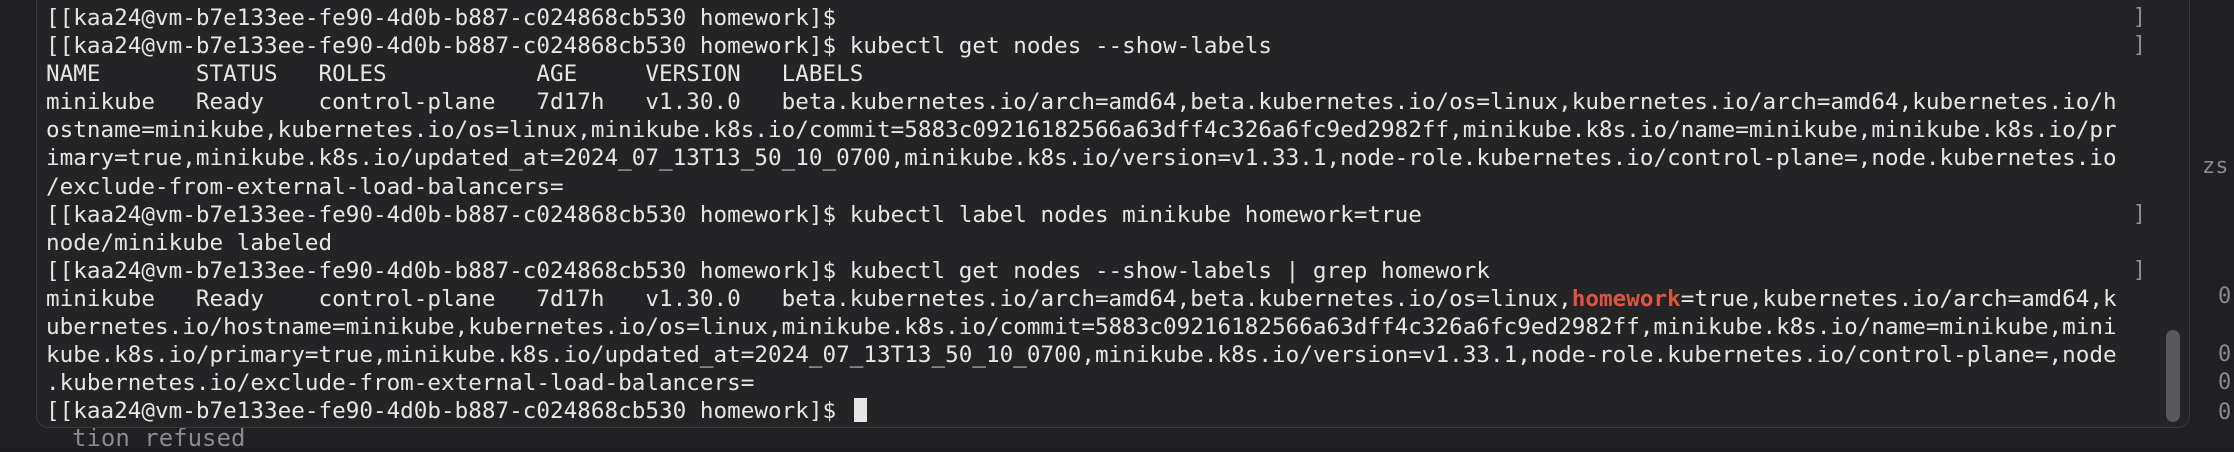 The height and width of the screenshot is (452, 2234). Describe the element at coordinates (1104, 187) in the screenshot. I see `terminal-line: /exclude-from-external-load-balancers=` at that location.